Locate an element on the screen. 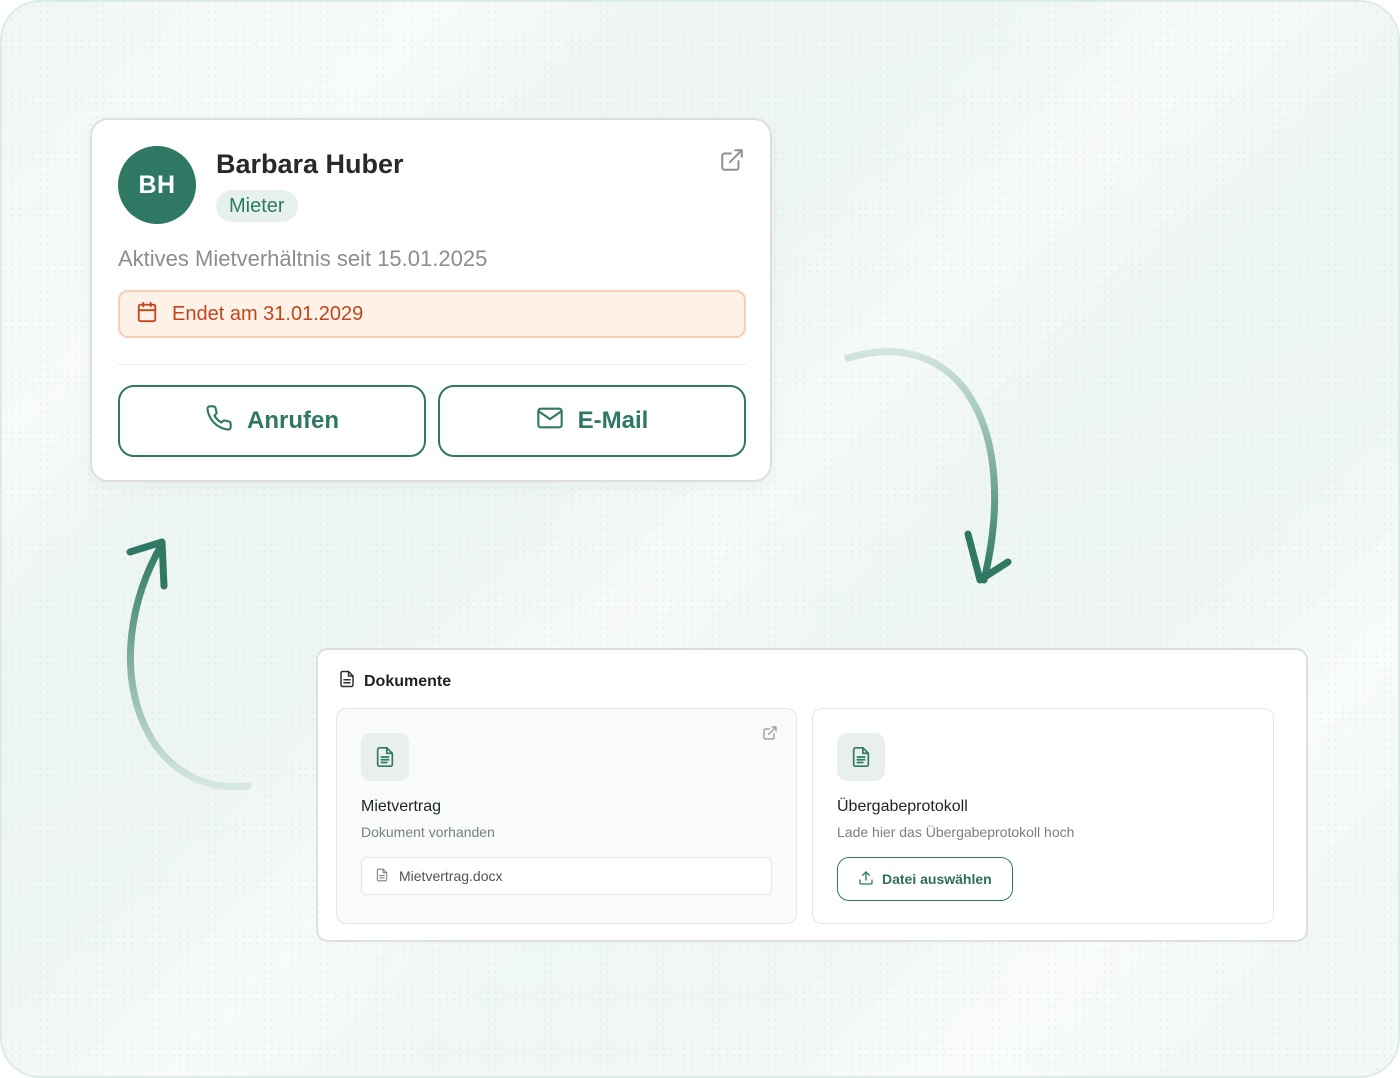 This screenshot has height=1078, width=1400. upload-button: Datei auswählen is located at coordinates (925, 879).